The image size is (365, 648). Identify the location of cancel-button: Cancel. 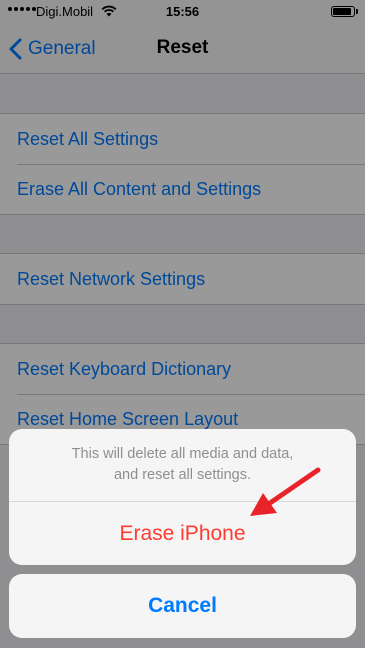
(182, 606).